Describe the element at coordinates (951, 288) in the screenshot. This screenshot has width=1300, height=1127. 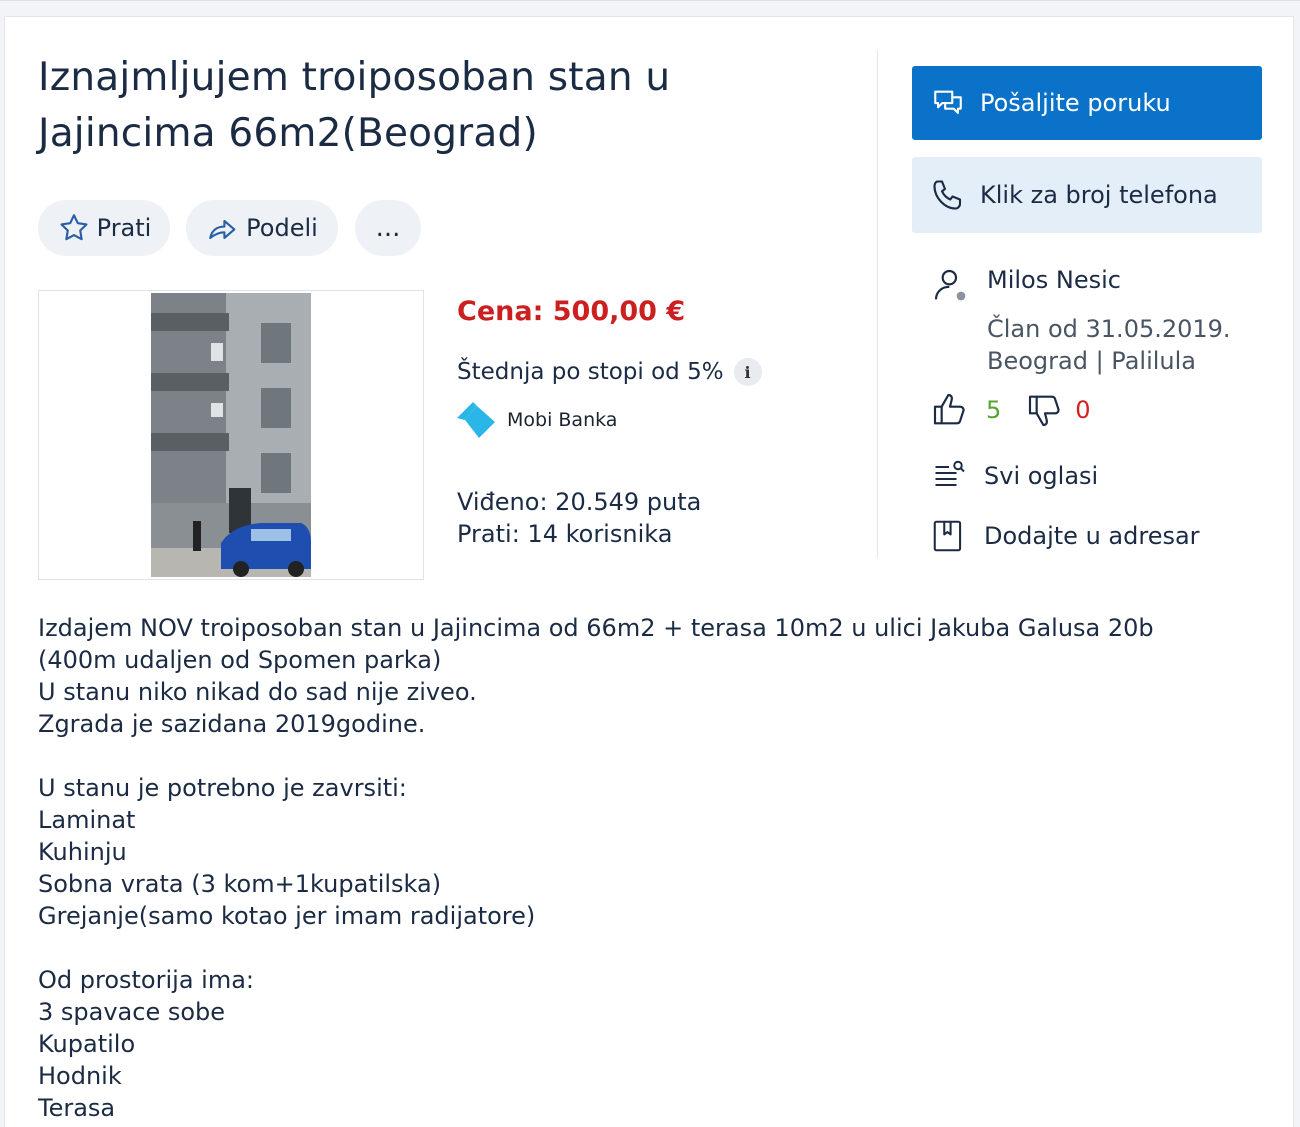
I see `user-icon` at that location.